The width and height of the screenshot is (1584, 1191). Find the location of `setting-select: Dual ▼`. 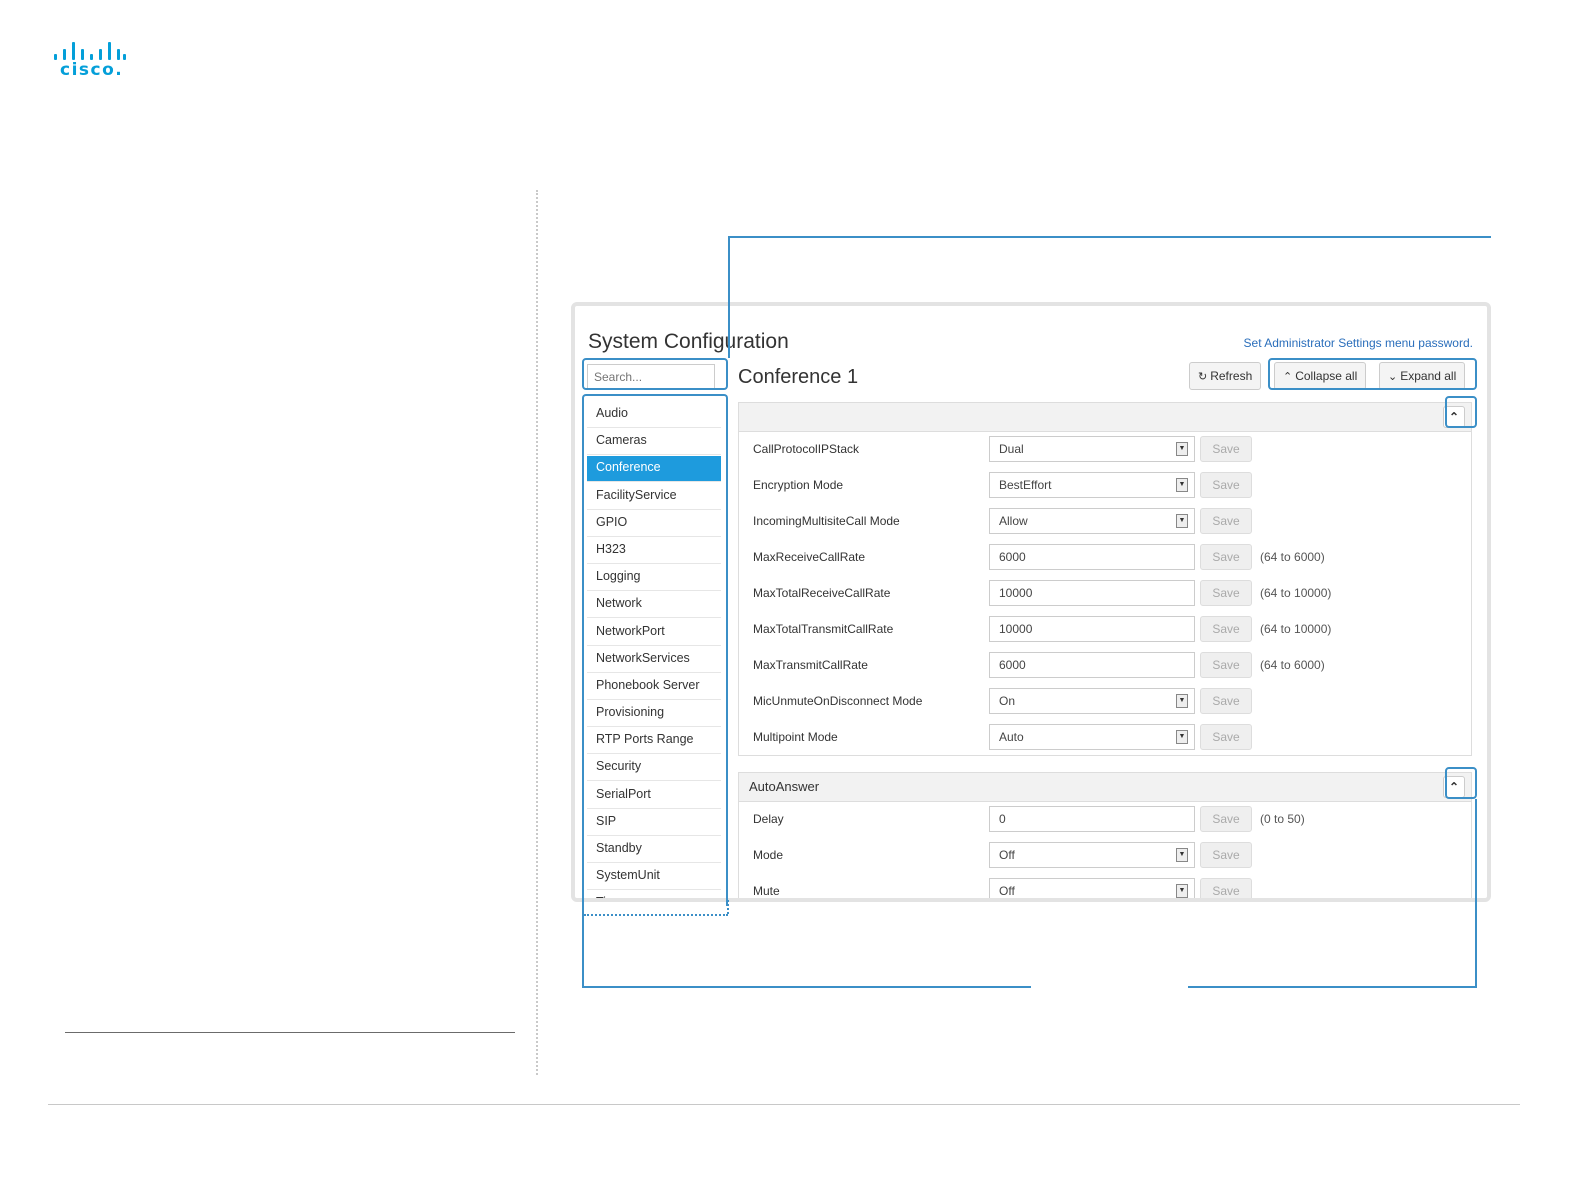

setting-select: Dual ▼ is located at coordinates (1092, 449).